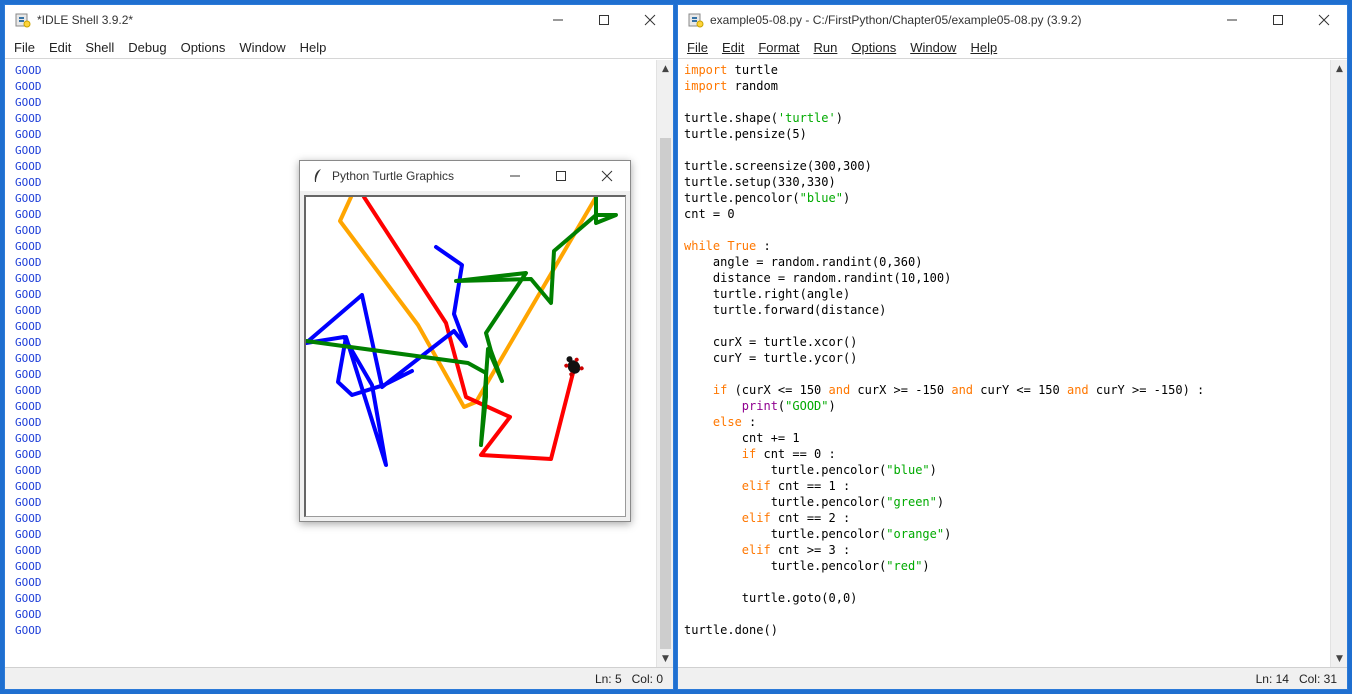 This screenshot has height=694, width=1352. Describe the element at coordinates (665, 393) in the screenshot. I see `scroll-thumb` at that location.